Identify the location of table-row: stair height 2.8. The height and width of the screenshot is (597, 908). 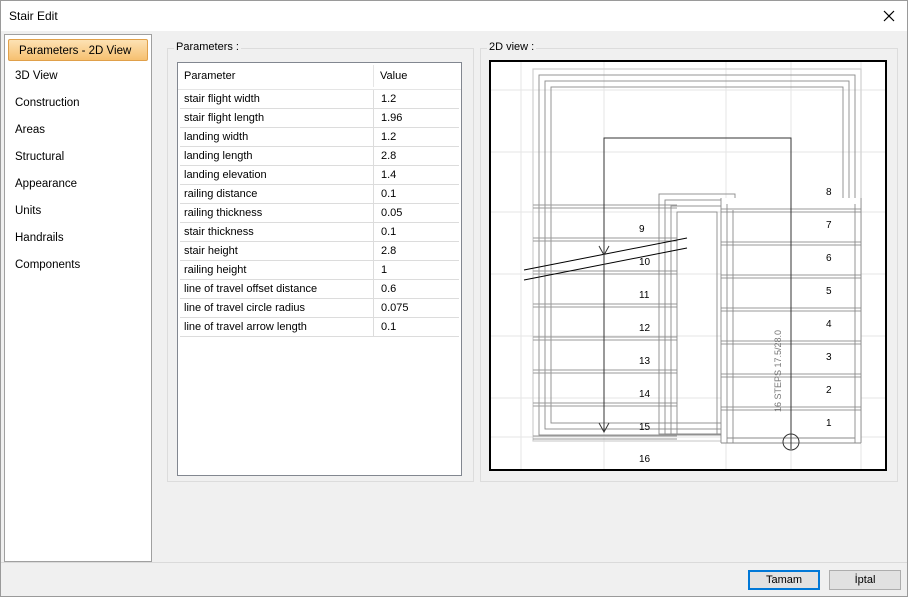
(319, 251).